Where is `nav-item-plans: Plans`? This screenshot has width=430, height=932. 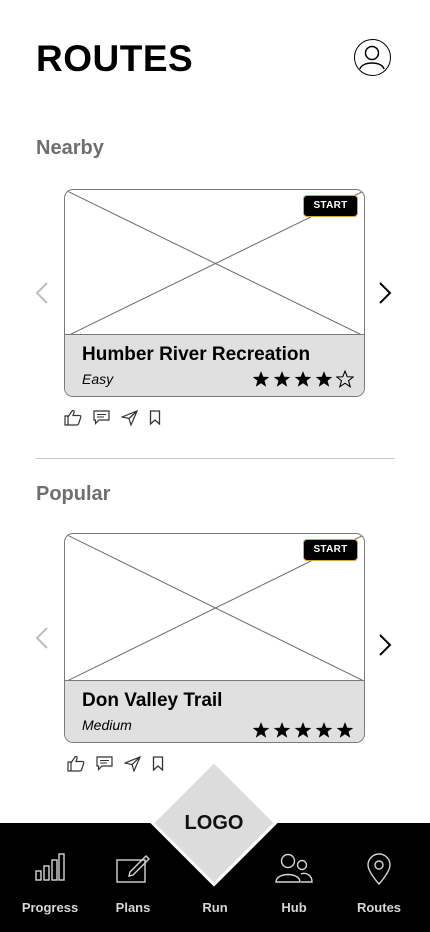 nav-item-plans: Plans is located at coordinates (133, 877).